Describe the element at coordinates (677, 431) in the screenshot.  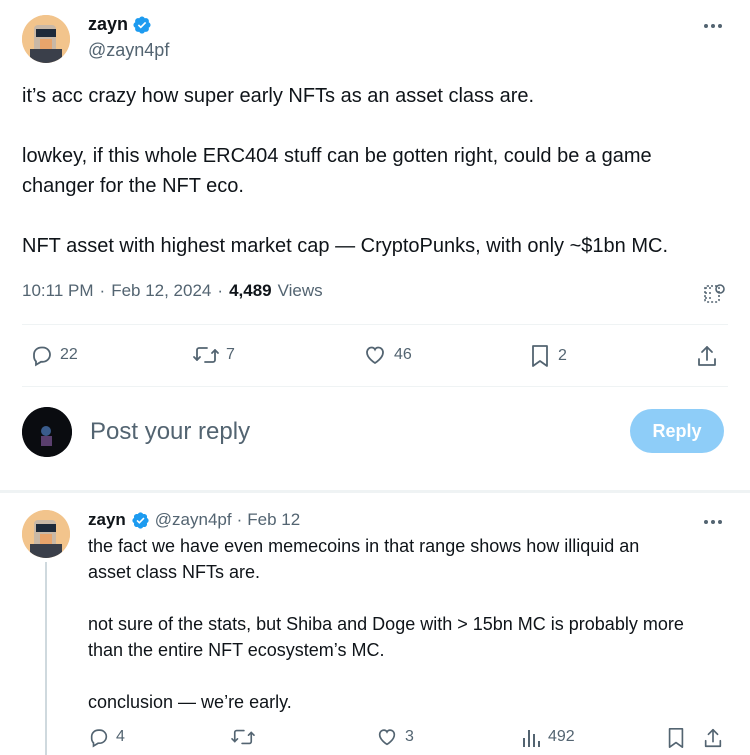
I see `reply-button: Reply` at that location.